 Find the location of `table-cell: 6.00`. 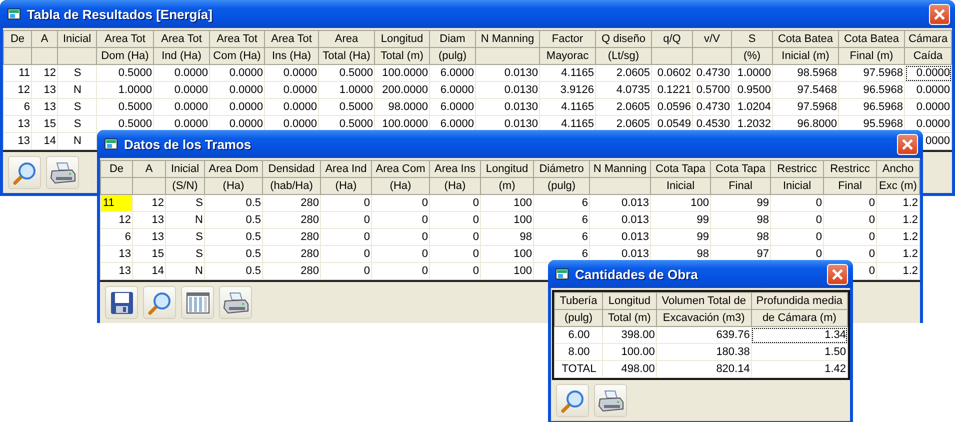

table-cell: 6.00 is located at coordinates (578, 335).